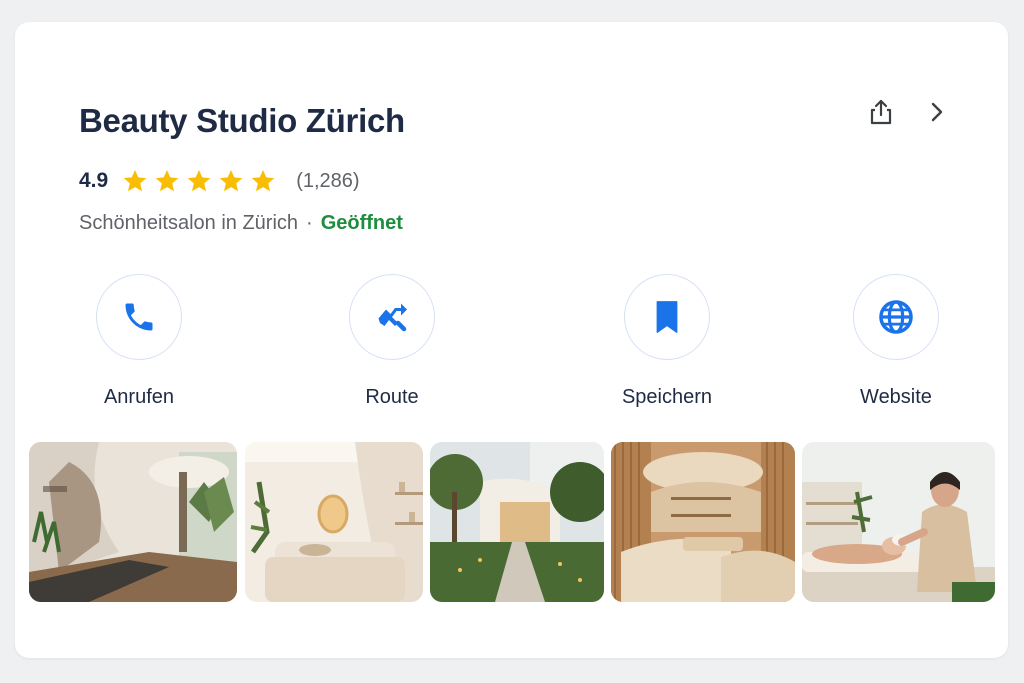  I want to click on rating-row: 4.9 (1,286), so click(219, 181).